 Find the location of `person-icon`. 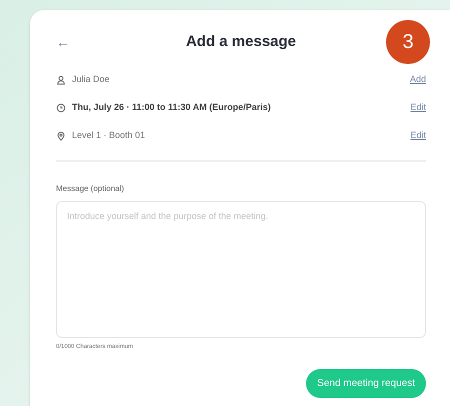

person-icon is located at coordinates (61, 80).